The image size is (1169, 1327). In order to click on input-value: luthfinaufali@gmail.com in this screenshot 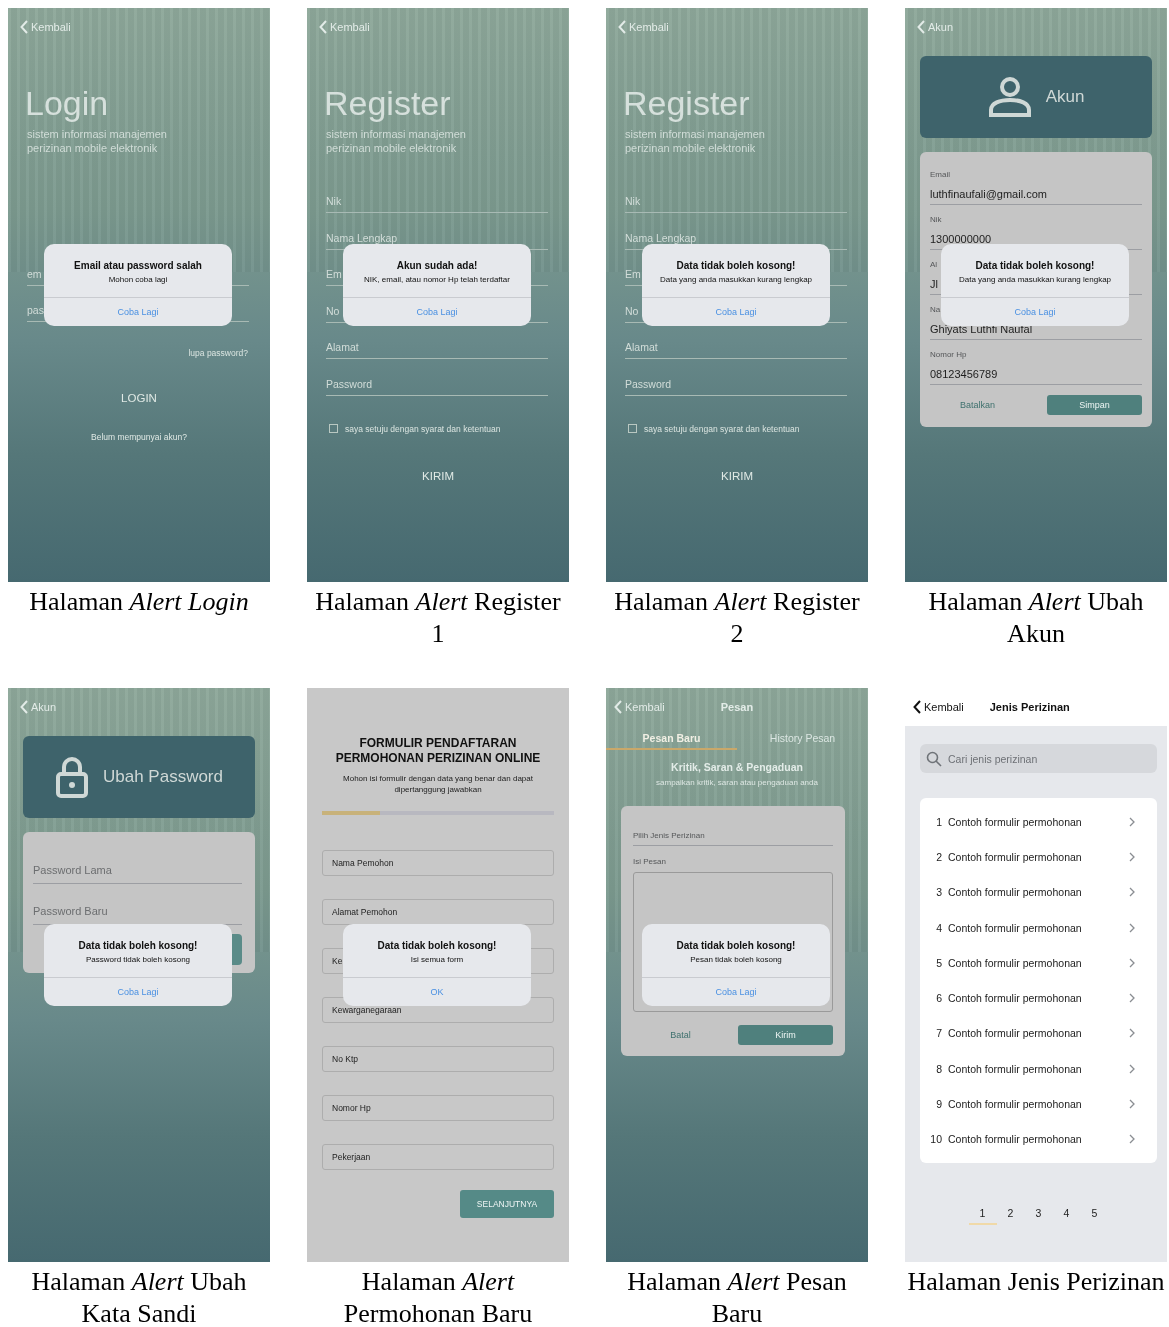, I will do `click(988, 194)`.